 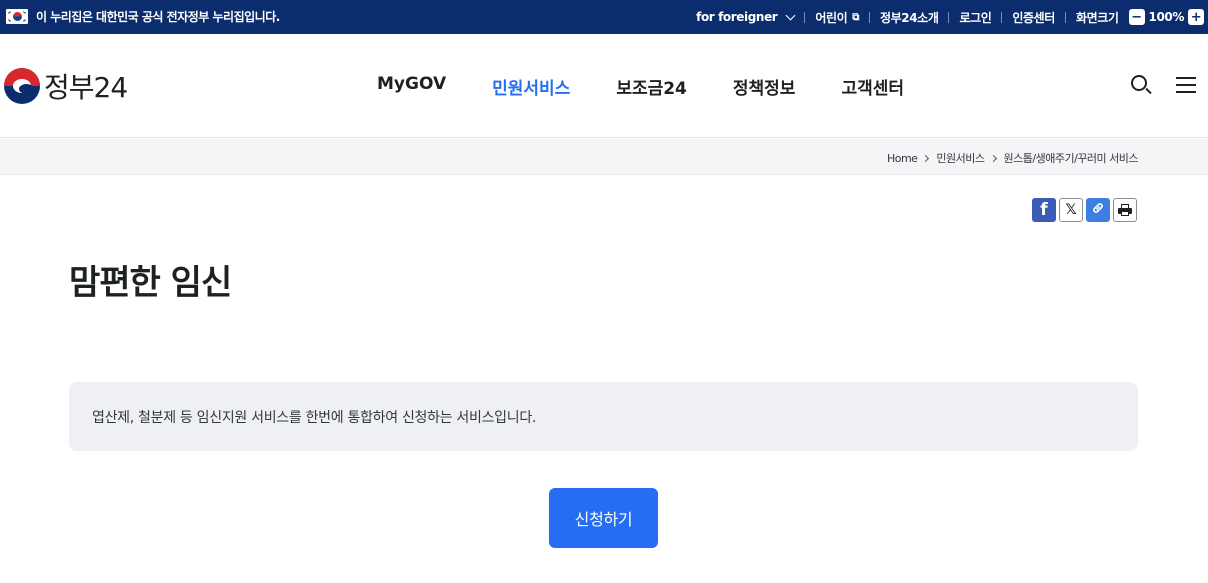 I want to click on zoom-value: 100%, so click(x=1166, y=17).